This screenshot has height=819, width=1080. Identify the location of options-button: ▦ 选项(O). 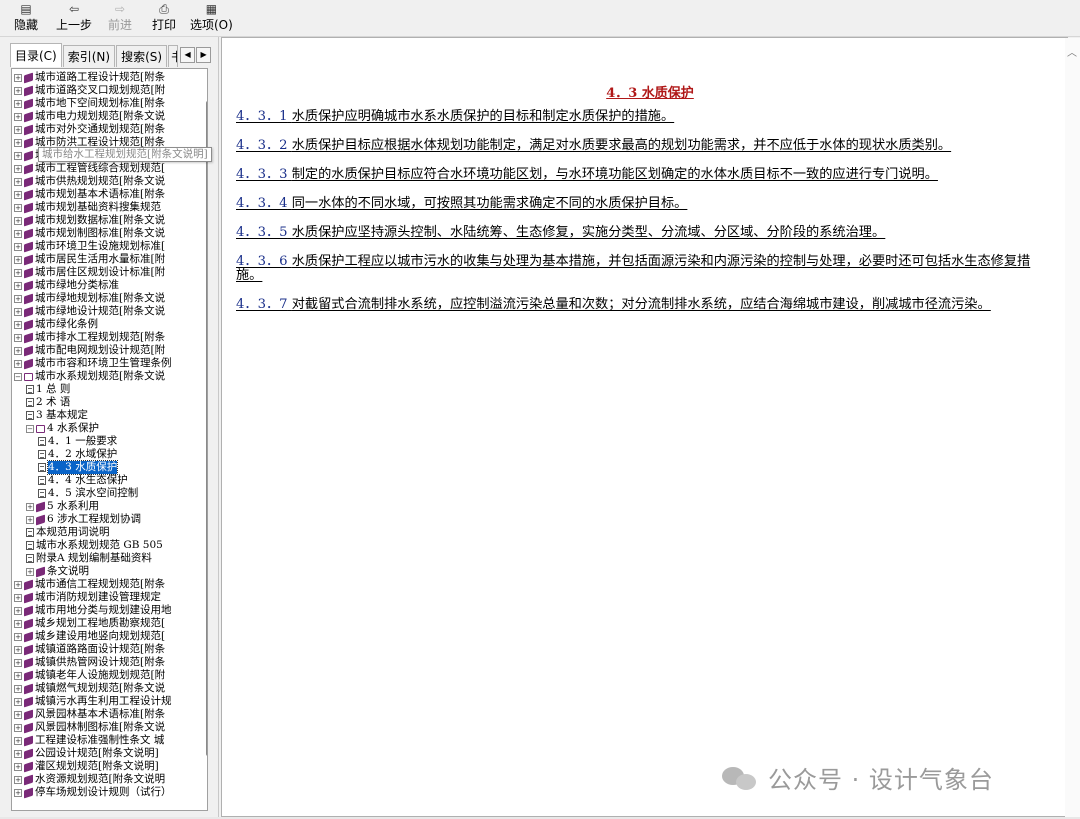
(211, 19).